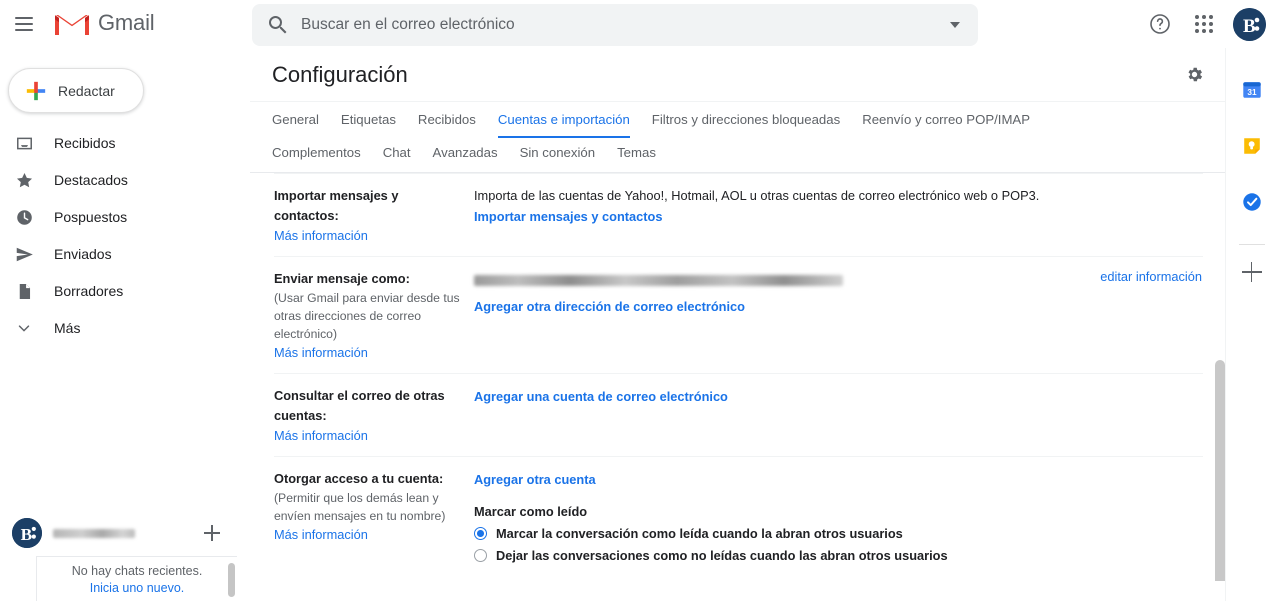 The width and height of the screenshot is (1277, 601). I want to click on radio-icon-selected, so click(480, 533).